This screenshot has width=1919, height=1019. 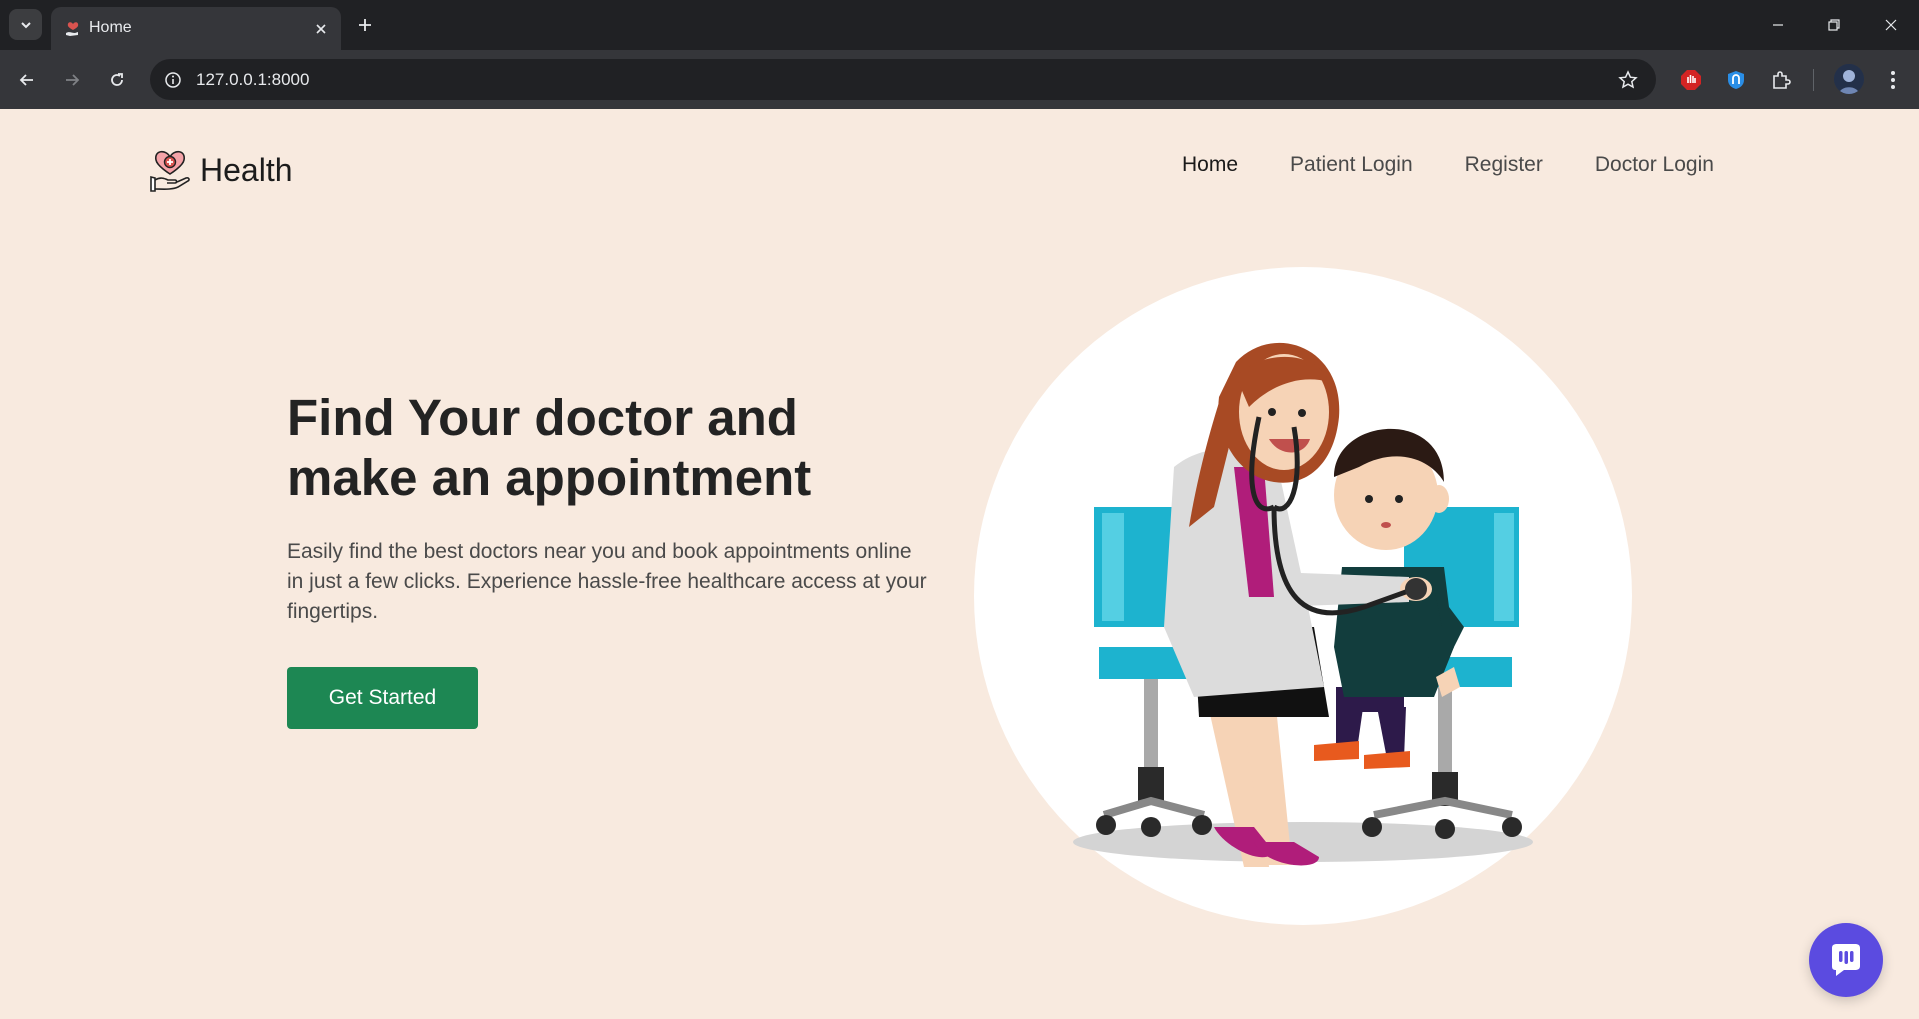 I want to click on minimize-icon, so click(x=1778, y=25).